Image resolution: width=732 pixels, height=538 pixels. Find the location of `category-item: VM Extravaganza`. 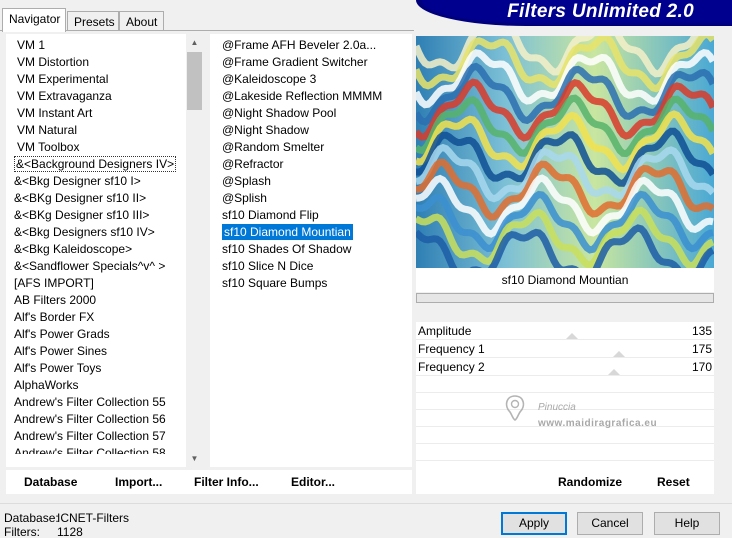

category-item: VM Extravaganza is located at coordinates (104, 96).